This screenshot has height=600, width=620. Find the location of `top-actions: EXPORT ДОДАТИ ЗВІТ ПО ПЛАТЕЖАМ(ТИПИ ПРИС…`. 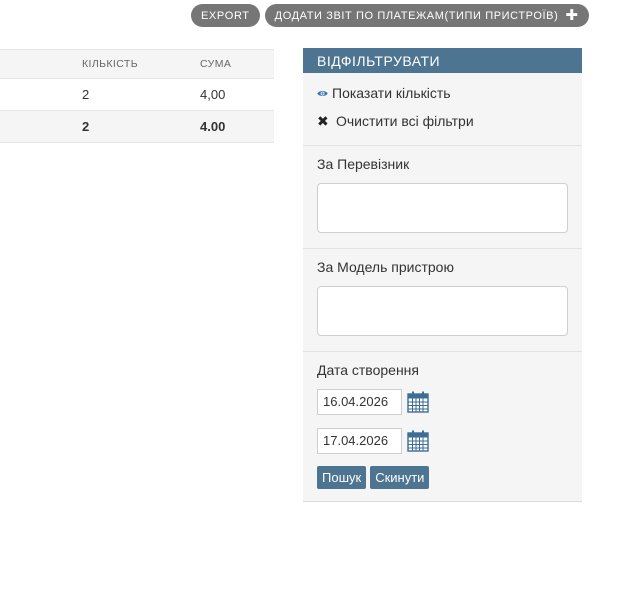

top-actions: EXPORT ДОДАТИ ЗВІТ ПО ПЛАТЕЖАМ(ТИПИ ПРИС… is located at coordinates (390, 15).